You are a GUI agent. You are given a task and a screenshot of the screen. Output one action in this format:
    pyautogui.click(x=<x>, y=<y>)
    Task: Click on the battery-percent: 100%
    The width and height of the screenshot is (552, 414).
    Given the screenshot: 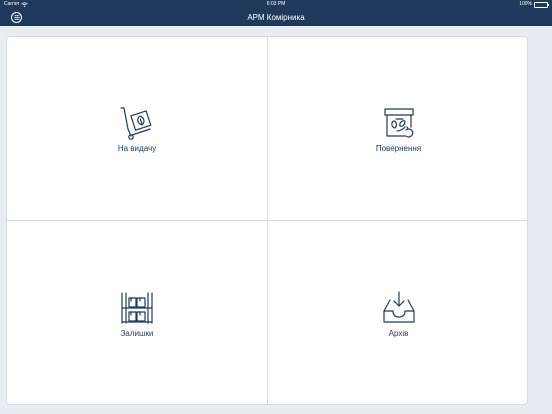 What is the action you would take?
    pyautogui.click(x=525, y=4)
    